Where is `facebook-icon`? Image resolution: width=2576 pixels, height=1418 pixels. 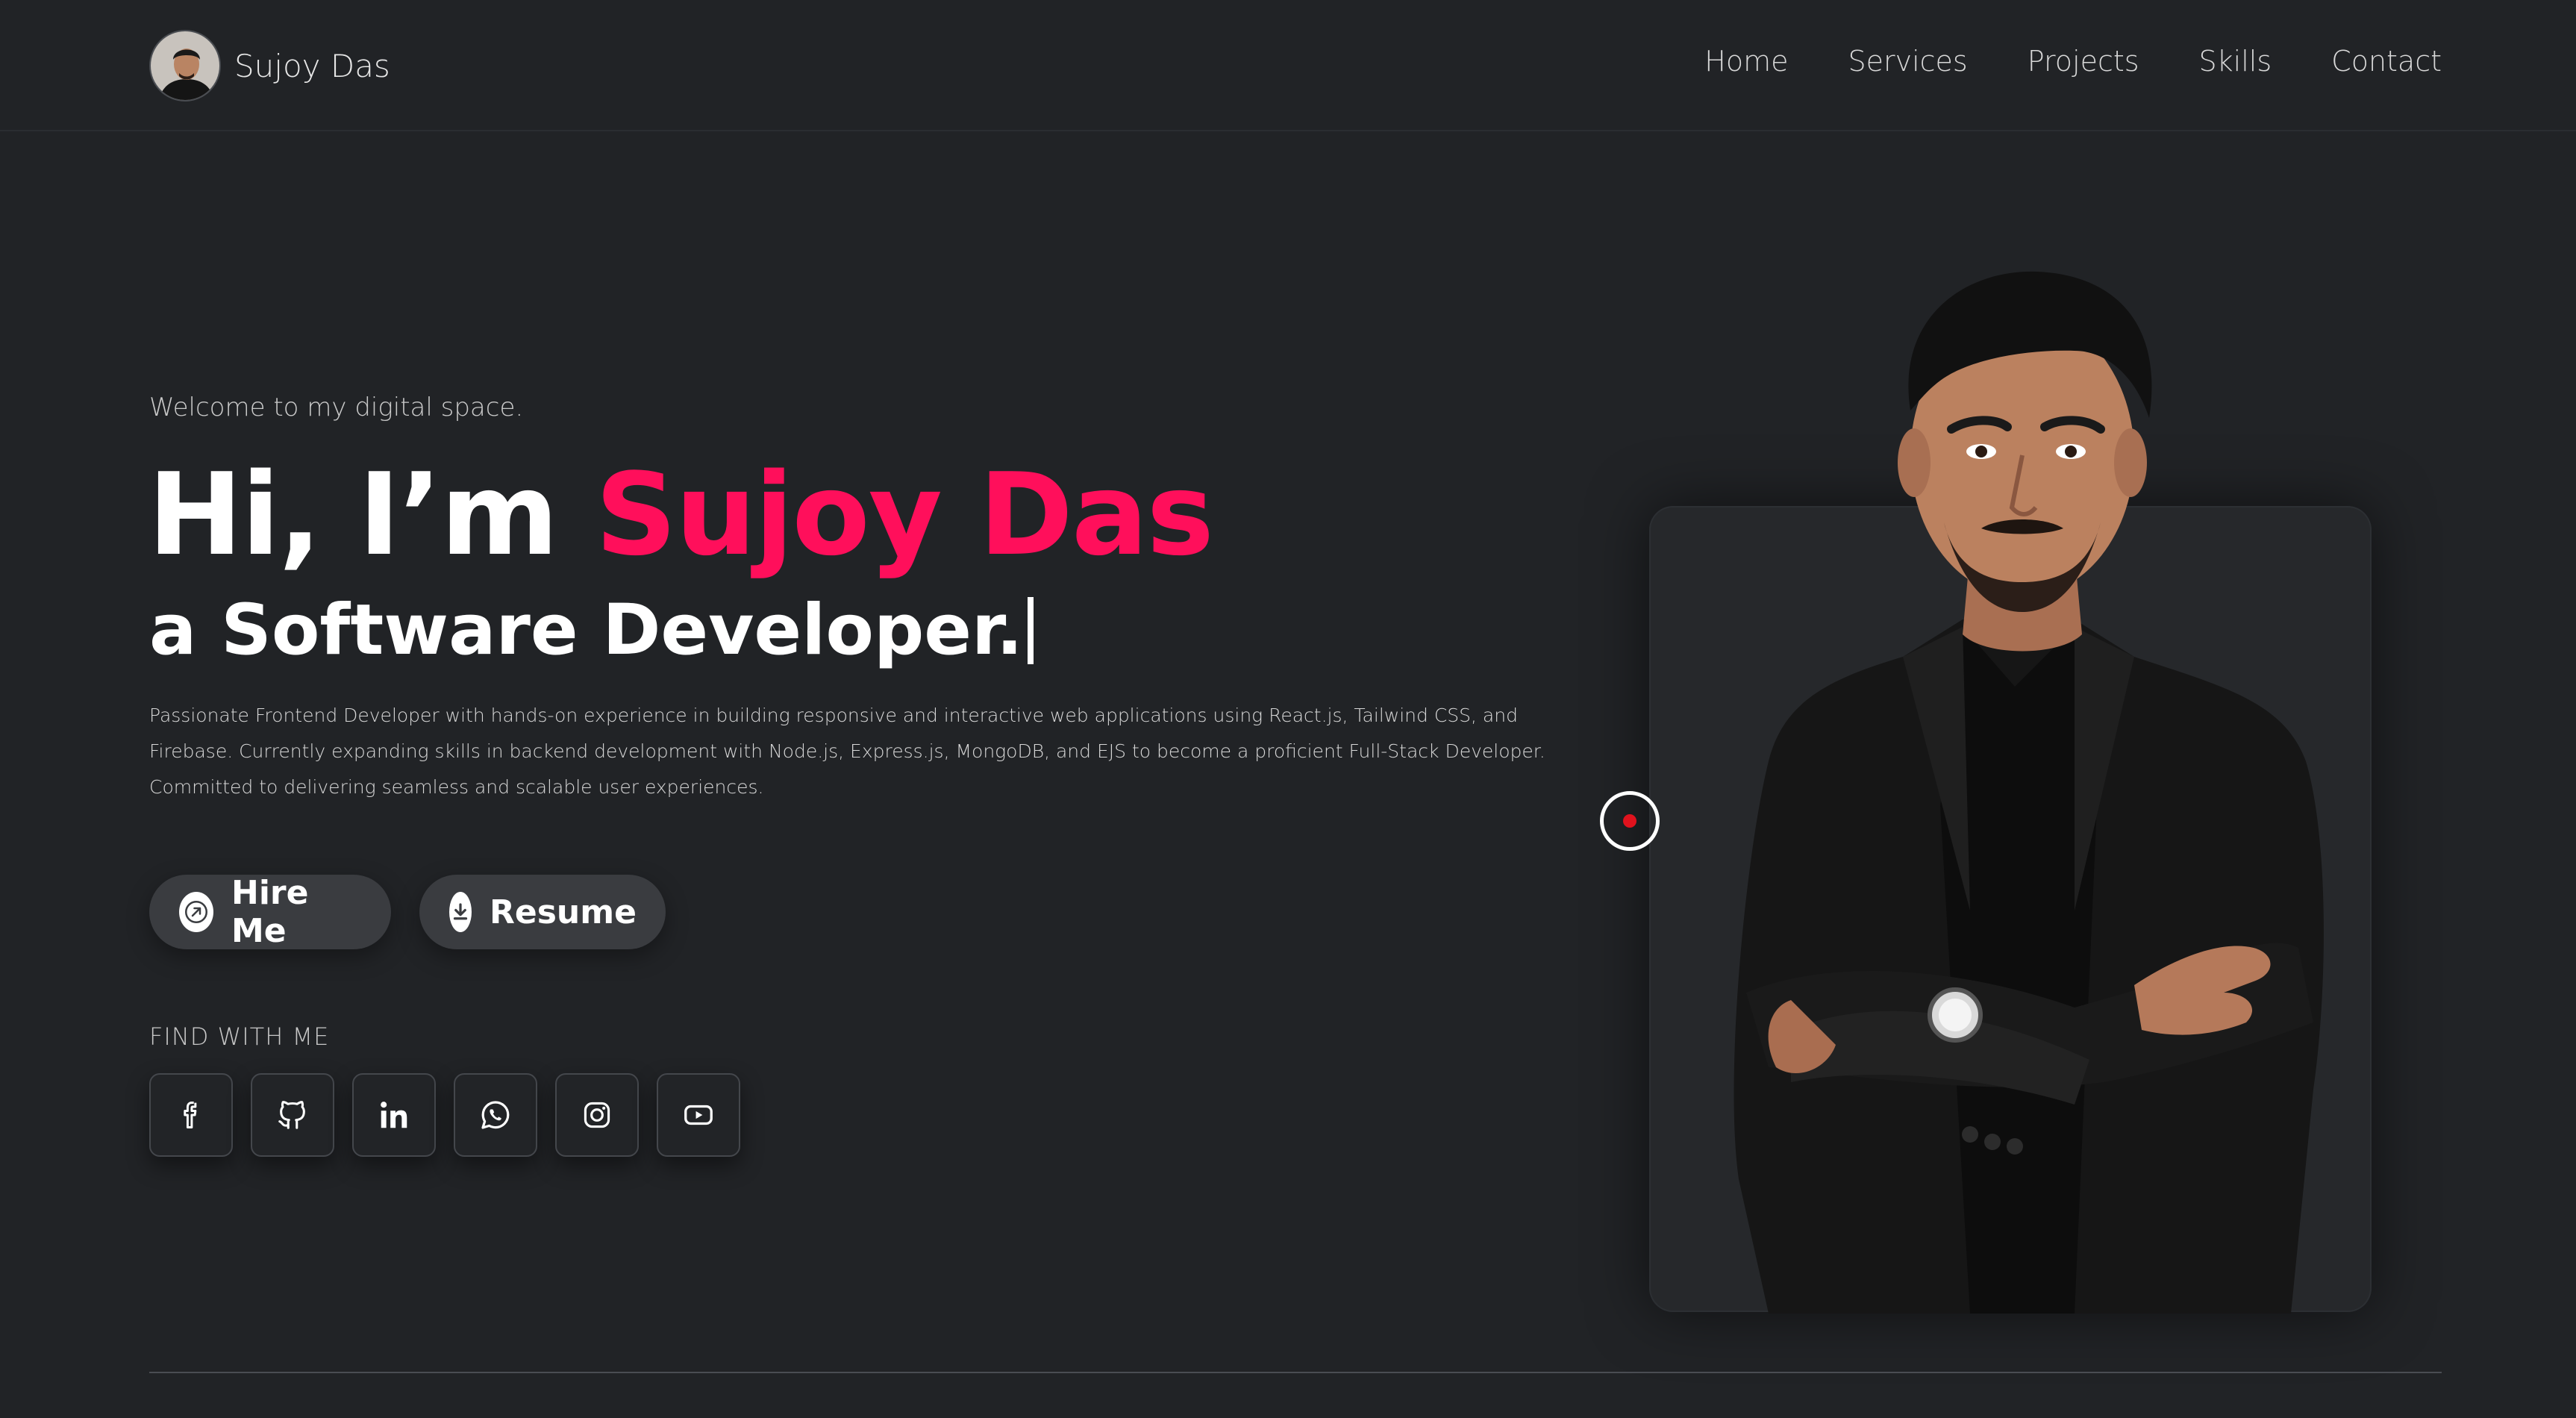 facebook-icon is located at coordinates (190, 1115).